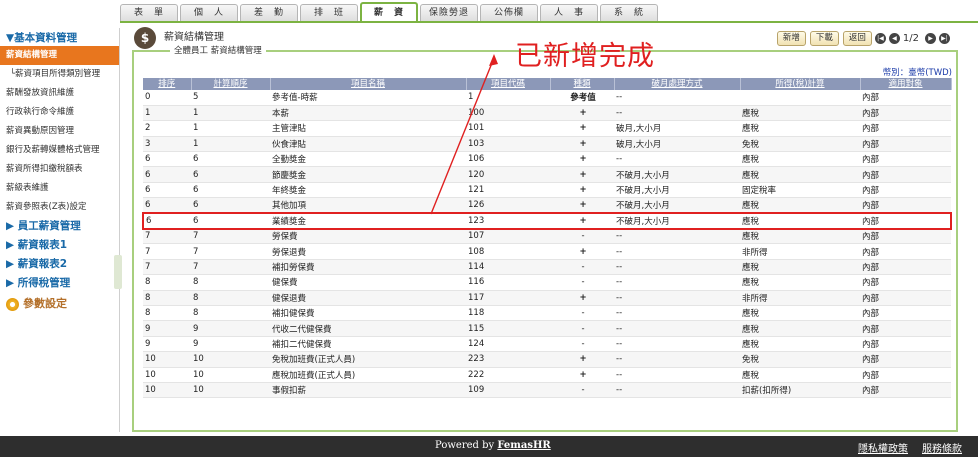 The height and width of the screenshot is (457, 978). I want to click on sidebar-item-enforcement-order: 行政執行命令維護, so click(59, 112).